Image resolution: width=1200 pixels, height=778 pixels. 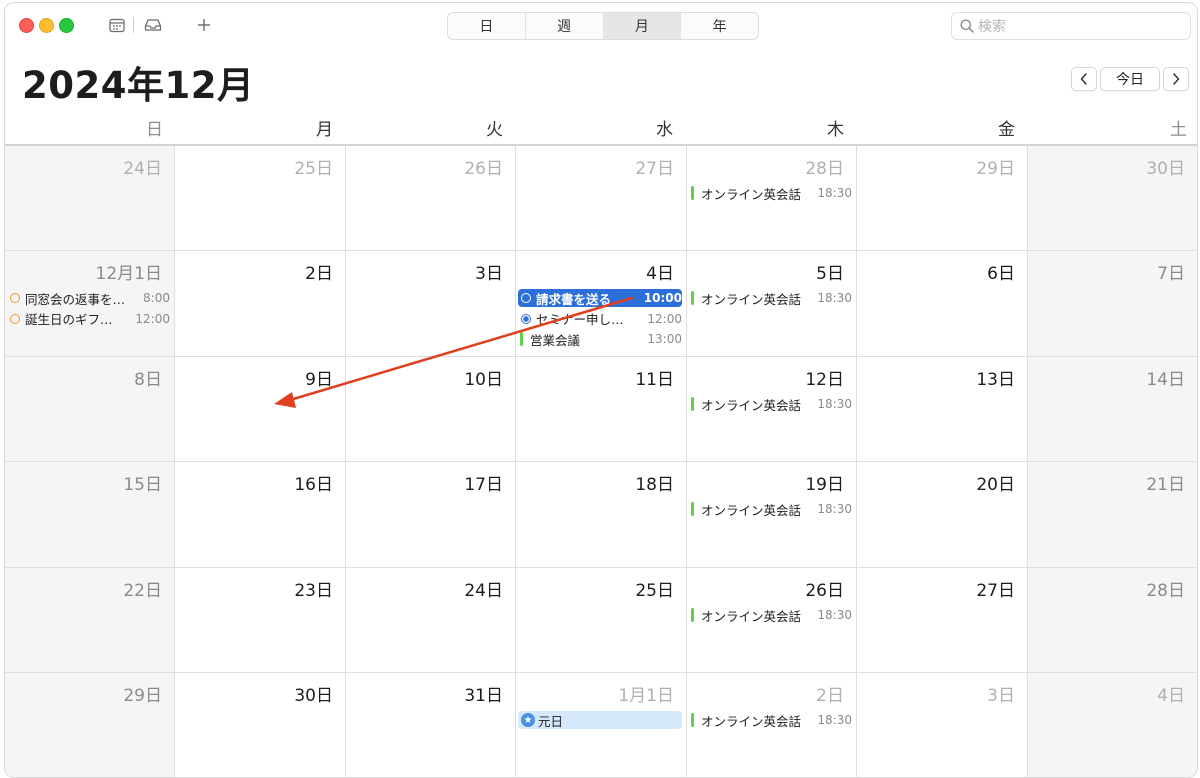 What do you see at coordinates (431, 198) in the screenshot?
I see `day-cell: 26日` at bounding box center [431, 198].